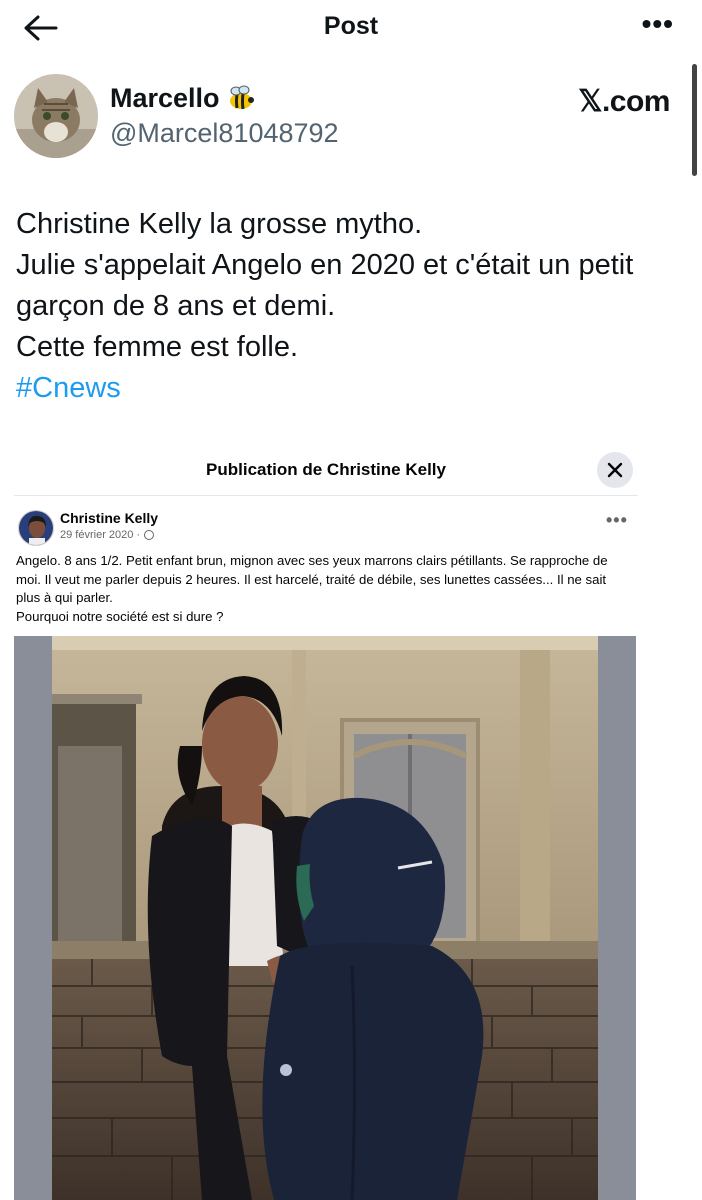  What do you see at coordinates (120, 616) in the screenshot?
I see `fb-text-line: Pourquoi notre société est si dure ?` at bounding box center [120, 616].